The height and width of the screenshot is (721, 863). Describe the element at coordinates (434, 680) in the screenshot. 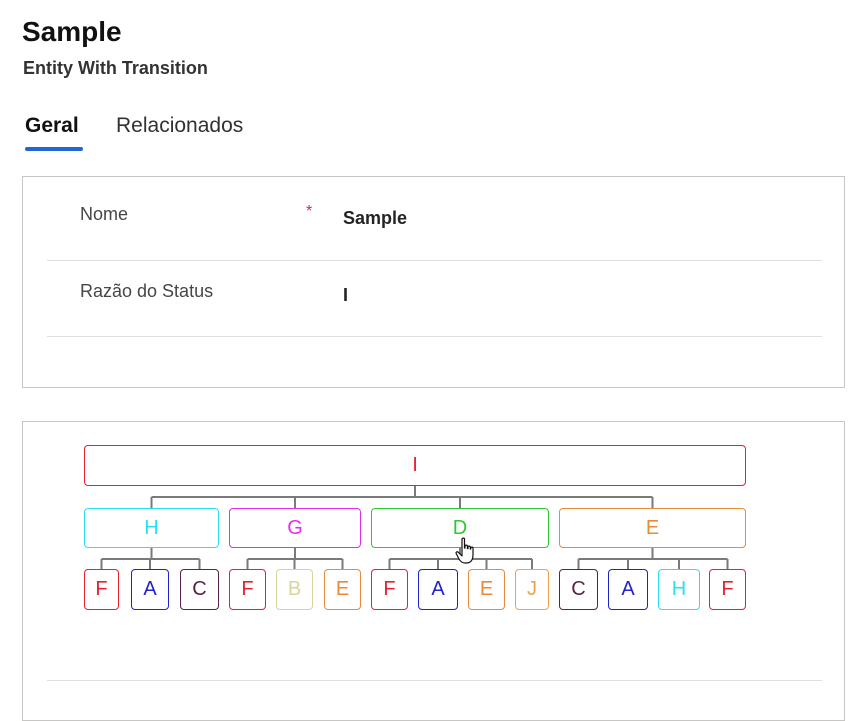

I see `card-bottom-divider` at that location.